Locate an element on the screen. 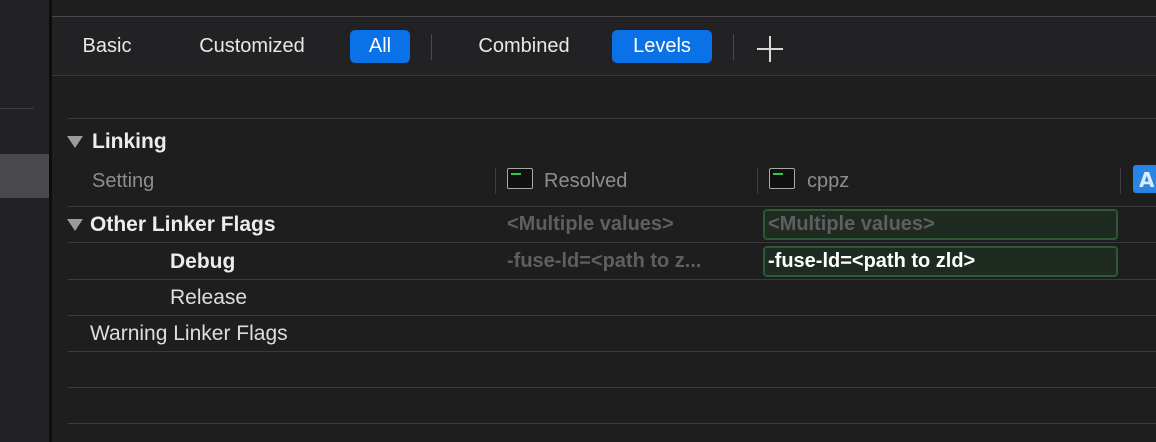 The image size is (1156, 442). navigator-pane is located at coordinates (24, 221).